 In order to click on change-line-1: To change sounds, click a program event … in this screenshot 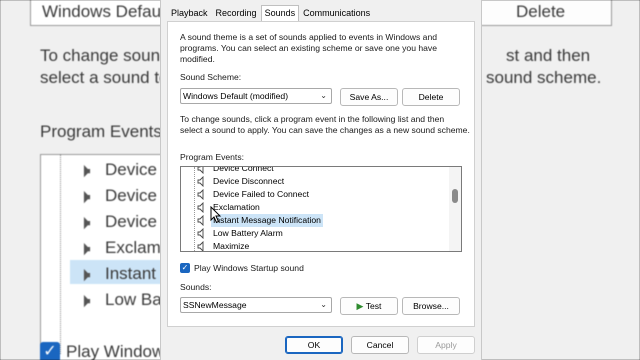, I will do `click(312, 119)`.